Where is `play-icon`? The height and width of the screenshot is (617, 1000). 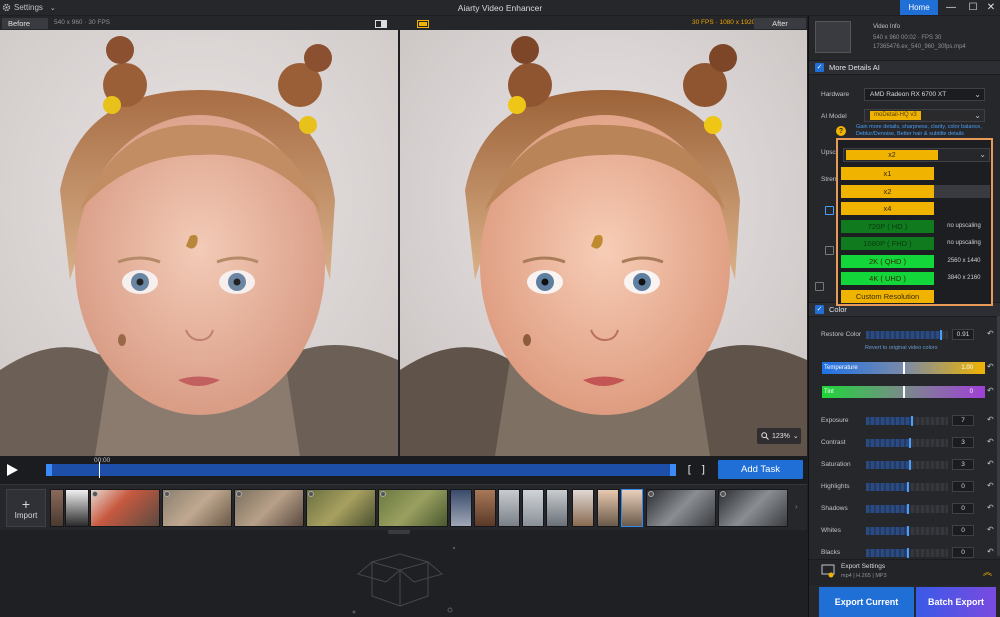
play-icon is located at coordinates (12, 470).